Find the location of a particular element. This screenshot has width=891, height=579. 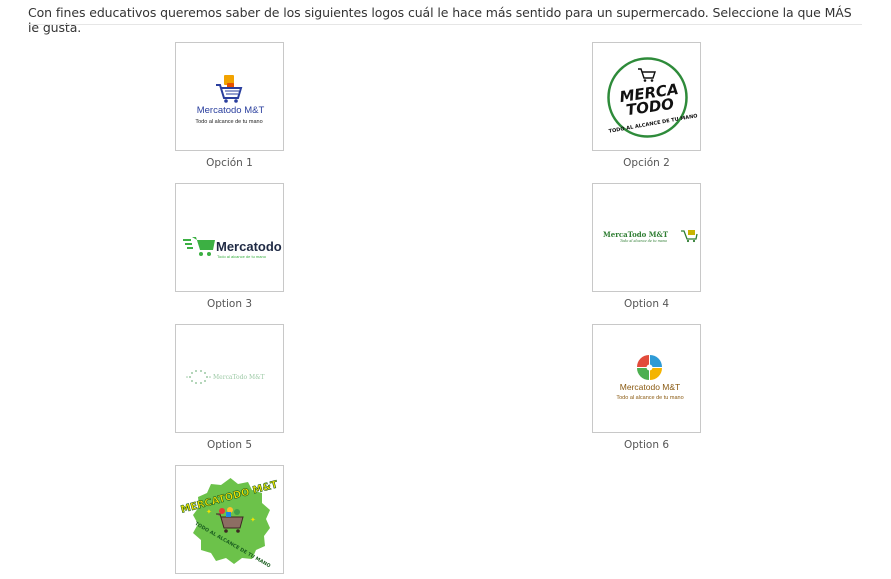

option-5: MercaTodo M&T Option 5 is located at coordinates (230, 387).